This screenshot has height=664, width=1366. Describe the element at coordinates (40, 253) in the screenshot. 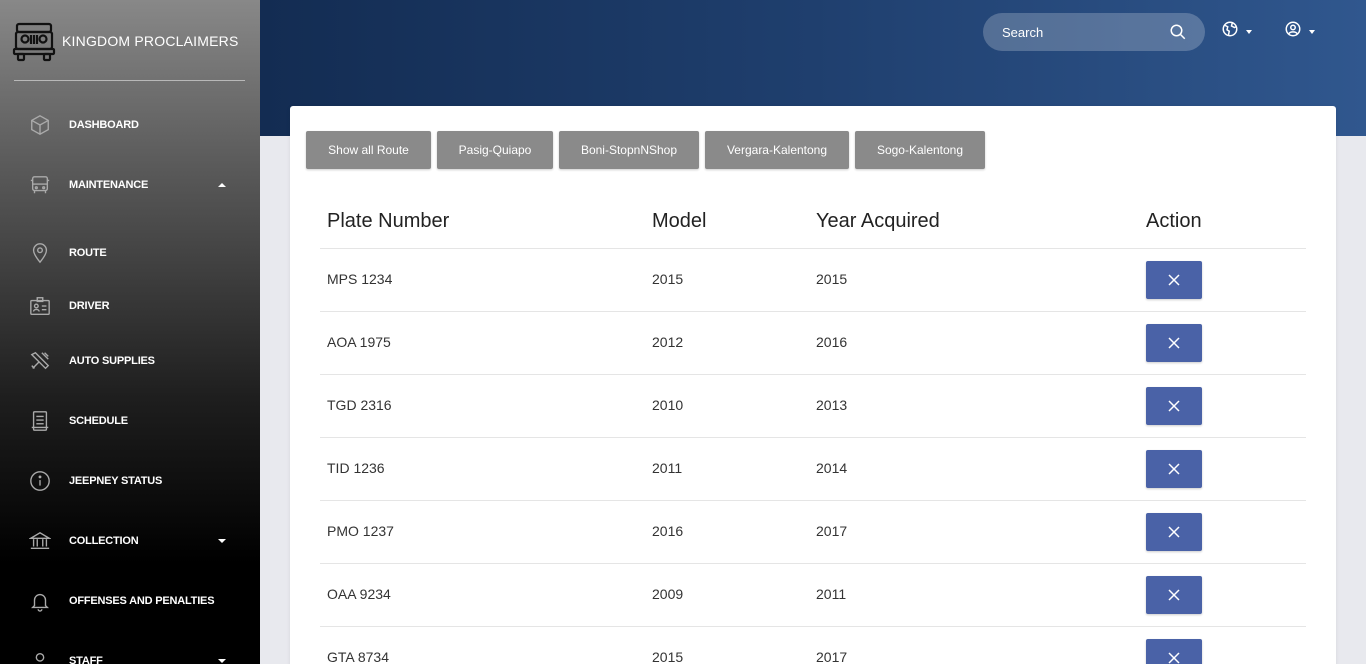

I see `map-pin-icon` at that location.